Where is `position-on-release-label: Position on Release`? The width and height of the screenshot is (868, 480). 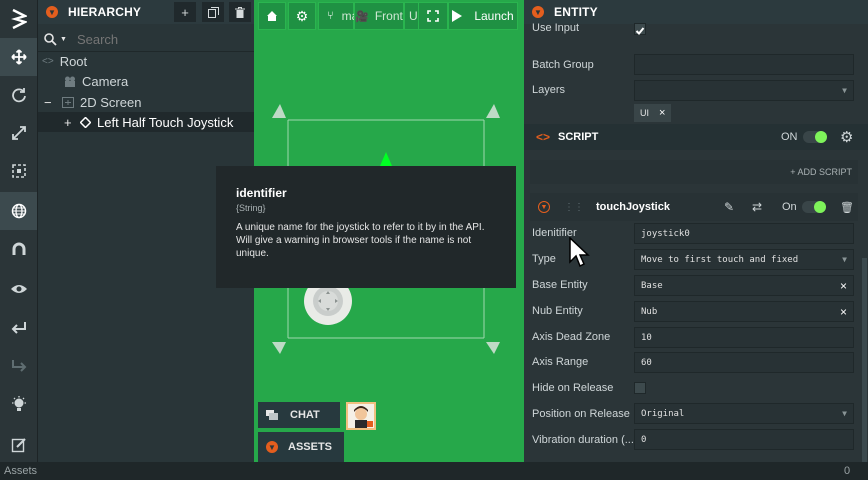 position-on-release-label: Position on Release is located at coordinates (581, 414).